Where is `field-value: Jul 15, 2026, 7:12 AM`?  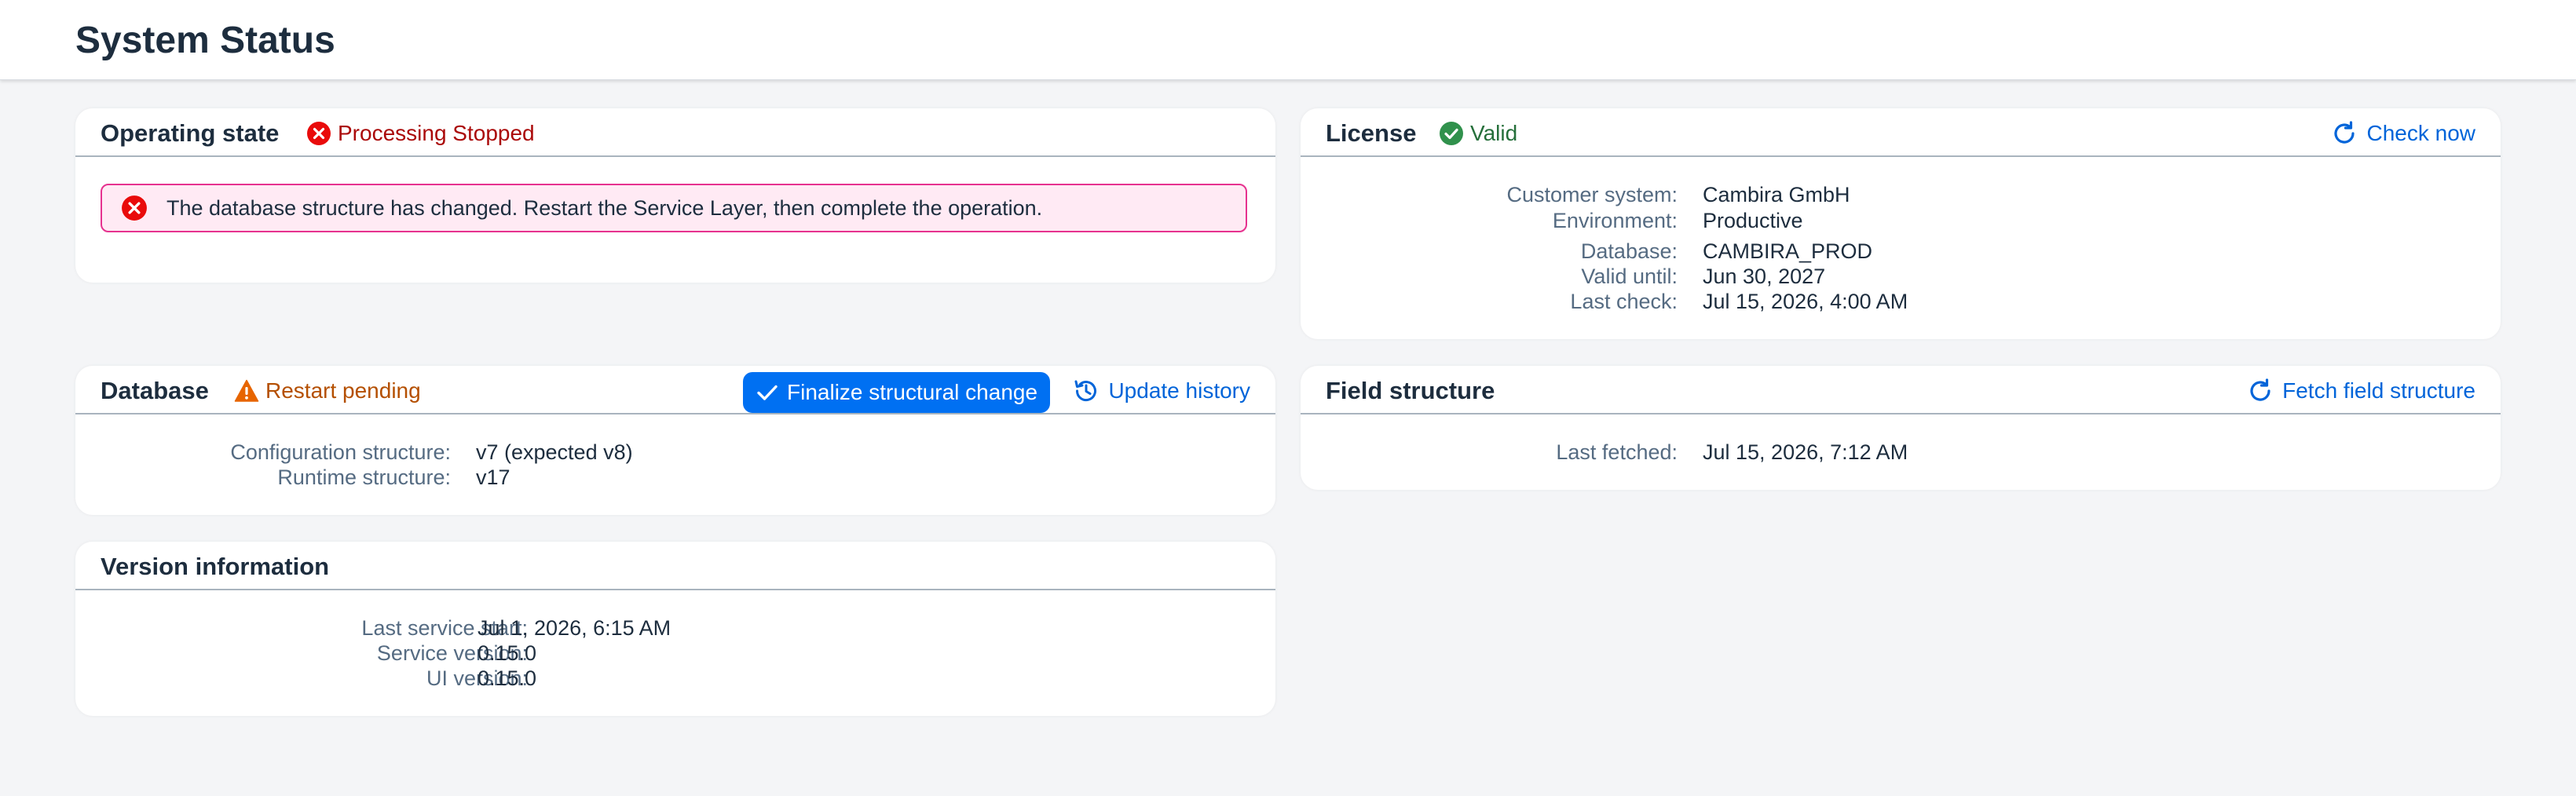 field-value: Jul 15, 2026, 7:12 AM is located at coordinates (1806, 452).